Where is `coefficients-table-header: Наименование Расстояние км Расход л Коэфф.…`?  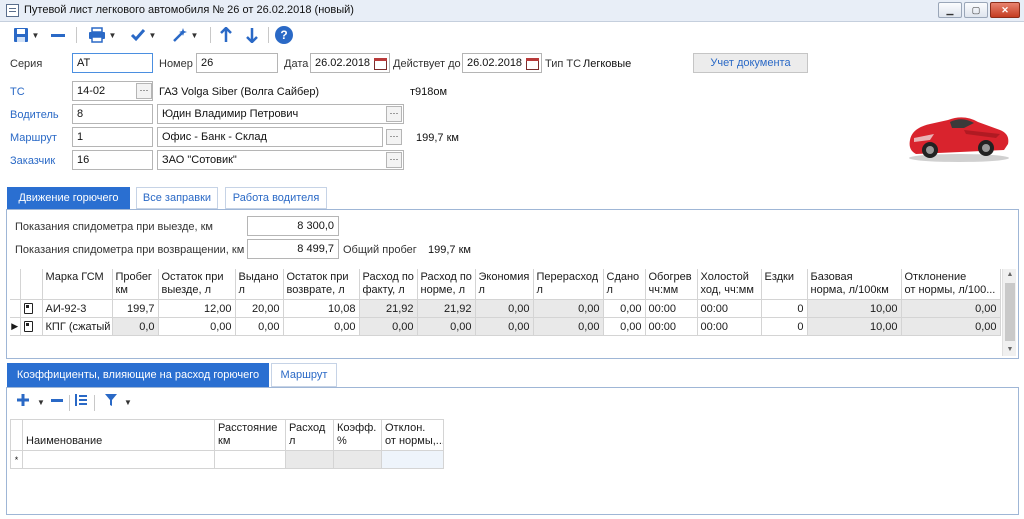 coefficients-table-header: Наименование Расстояние км Расход л Коэфф.… is located at coordinates (227, 435).